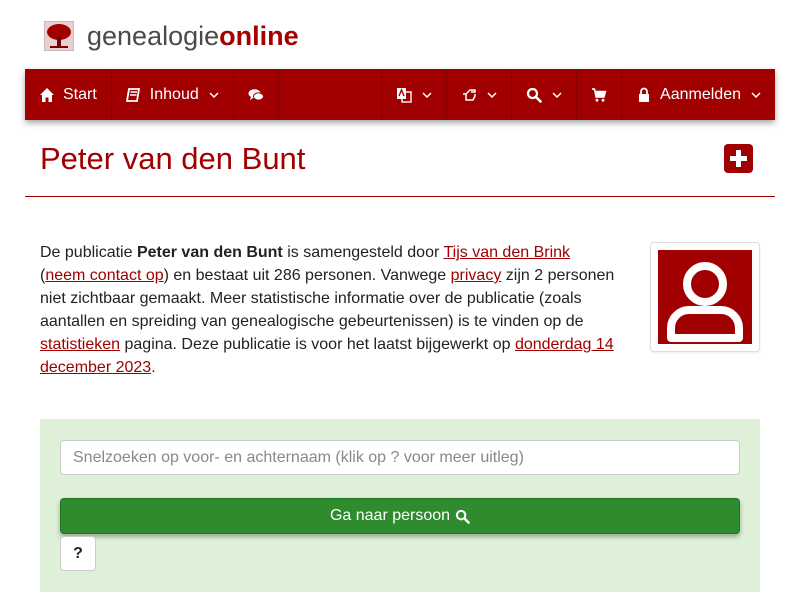 This screenshot has height=600, width=800. I want to click on nav-share, so click(480, 94).